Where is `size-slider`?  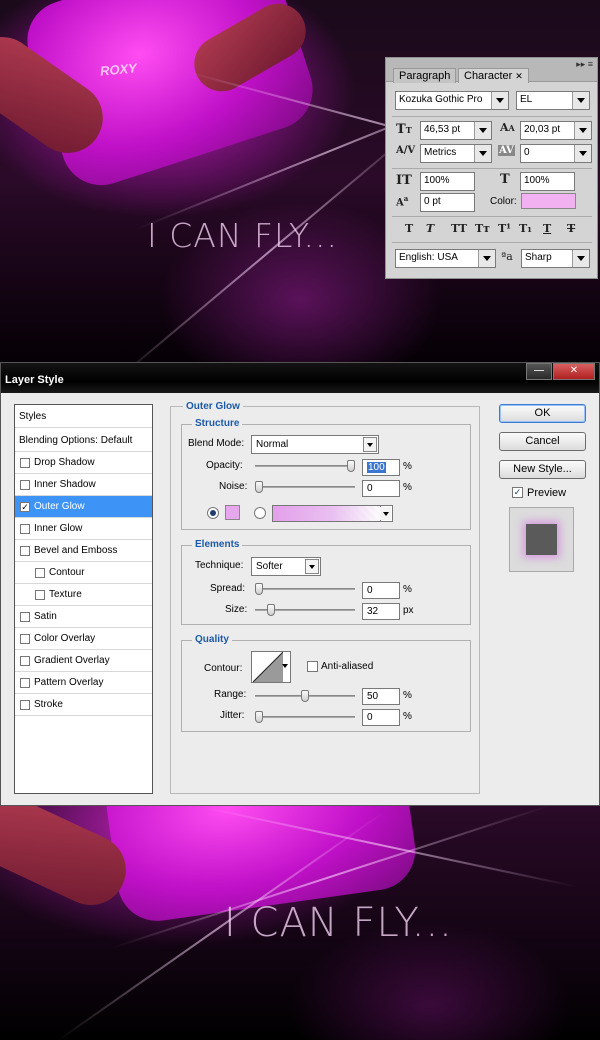 size-slider is located at coordinates (305, 610).